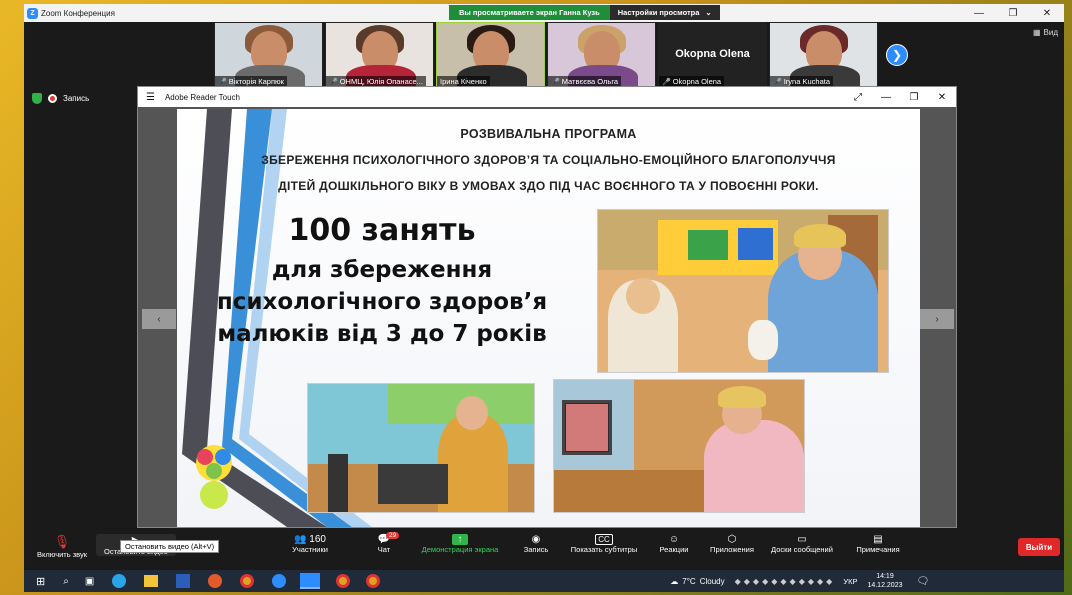  Describe the element at coordinates (547, 97) in the screenshot. I see `reader-titlebar: ☰ Adobe Reader Touch ⤢ — ❐ ✕` at that location.